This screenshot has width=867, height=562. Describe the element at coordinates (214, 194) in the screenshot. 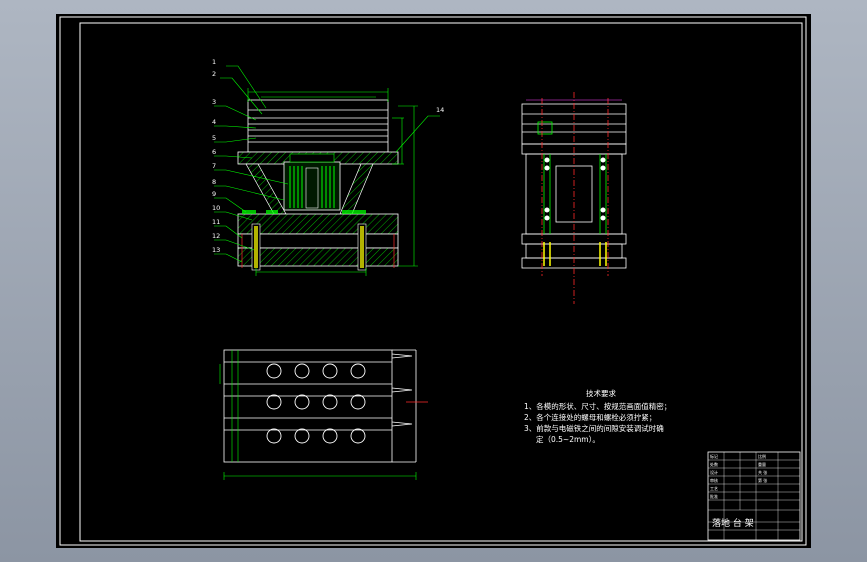

I see `part-number-9: 9` at that location.